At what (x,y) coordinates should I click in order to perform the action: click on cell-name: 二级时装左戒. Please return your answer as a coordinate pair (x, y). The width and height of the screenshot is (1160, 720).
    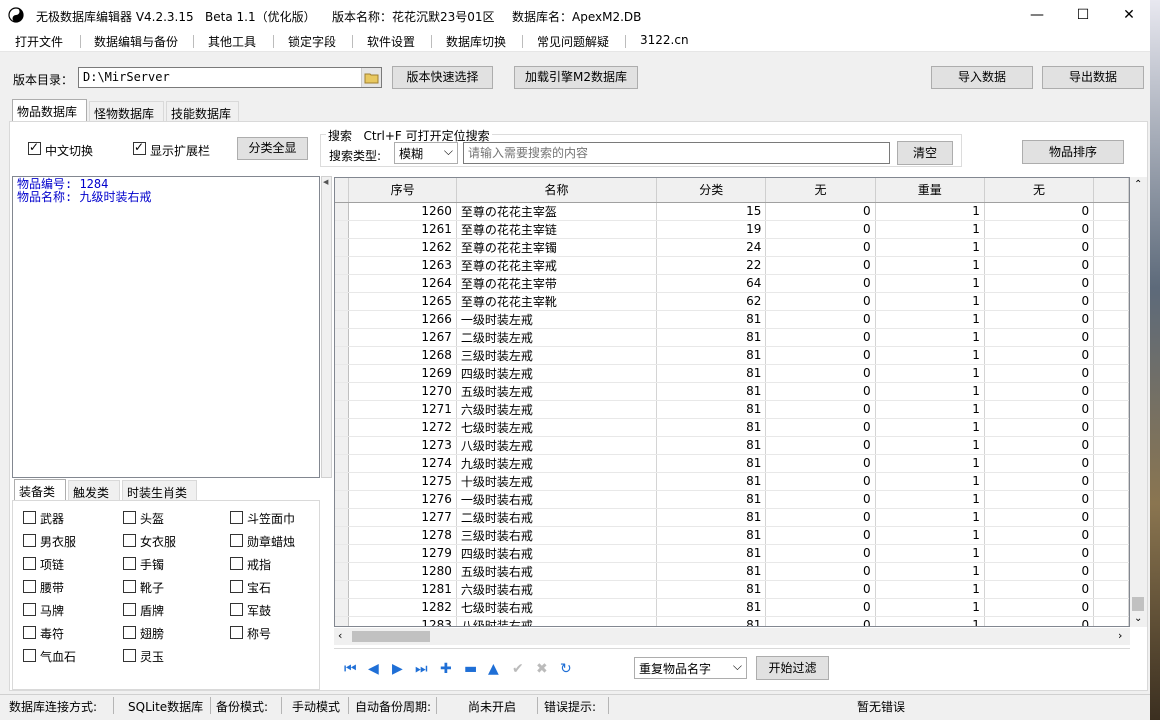
    Looking at the image, I should click on (557, 337).